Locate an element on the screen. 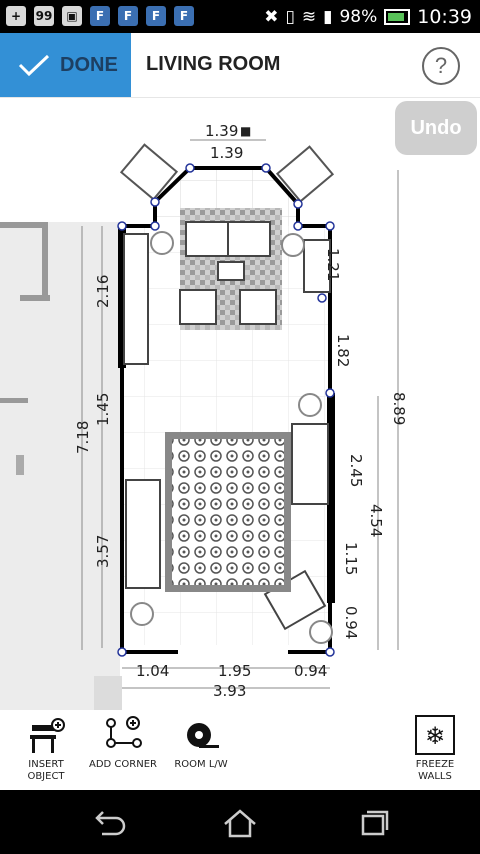 The width and height of the screenshot is (480, 854). check-icon is located at coordinates (34, 65).